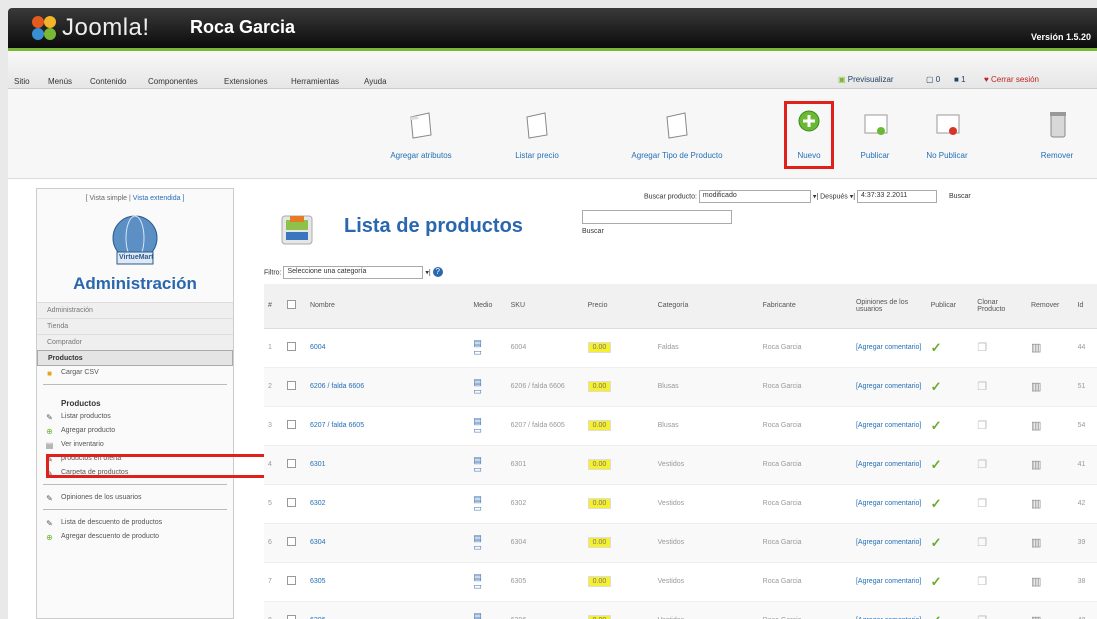  Describe the element at coordinates (318, 347) in the screenshot. I see `product-name-link: 6004` at that location.